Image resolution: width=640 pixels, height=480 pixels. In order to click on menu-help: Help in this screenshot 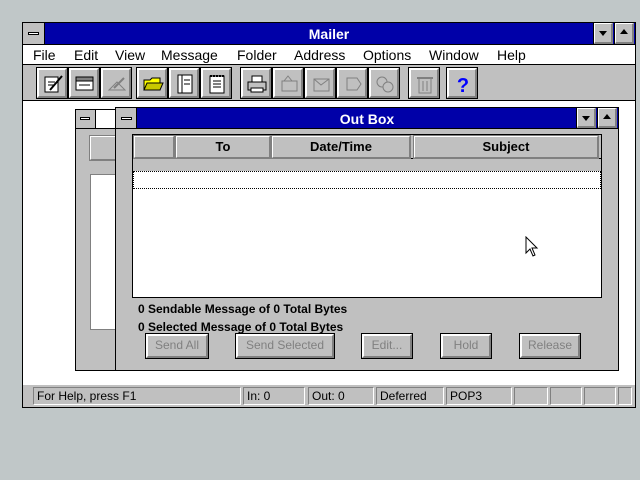, I will do `click(511, 55)`.